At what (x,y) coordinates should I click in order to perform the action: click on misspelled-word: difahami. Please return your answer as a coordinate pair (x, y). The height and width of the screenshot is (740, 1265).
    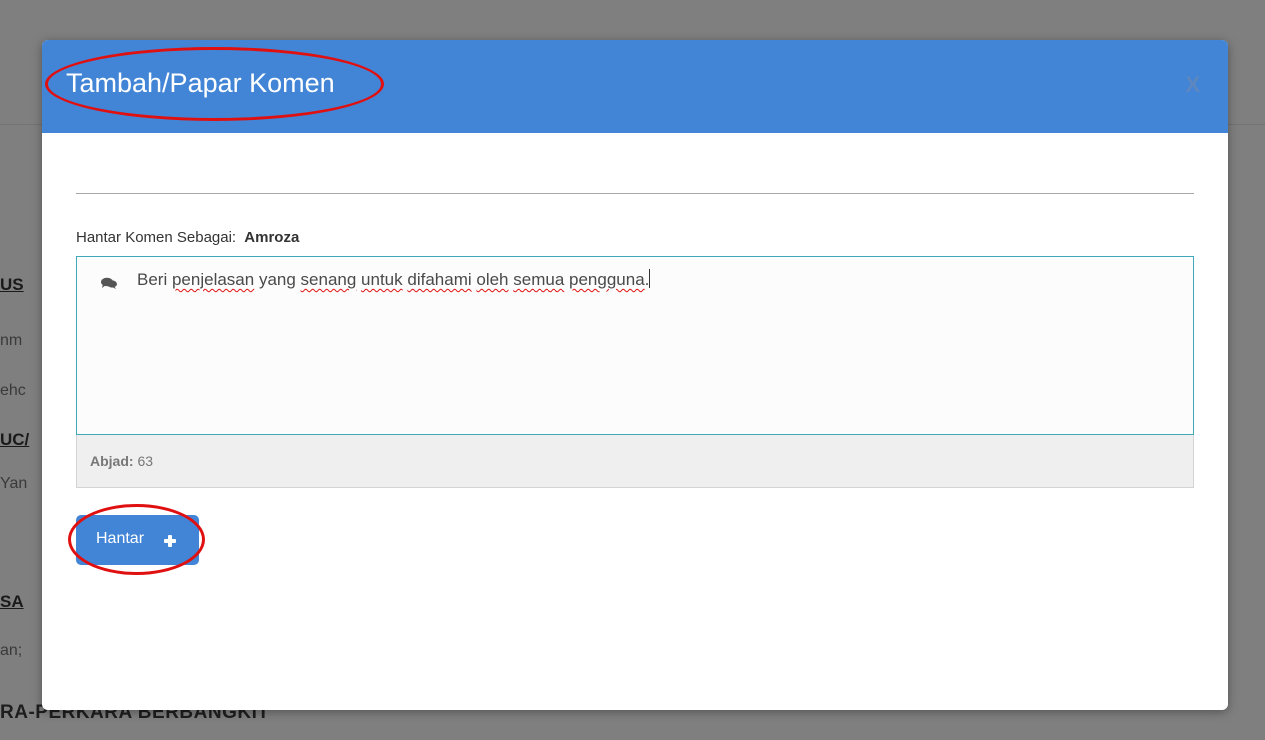
    Looking at the image, I should click on (439, 279).